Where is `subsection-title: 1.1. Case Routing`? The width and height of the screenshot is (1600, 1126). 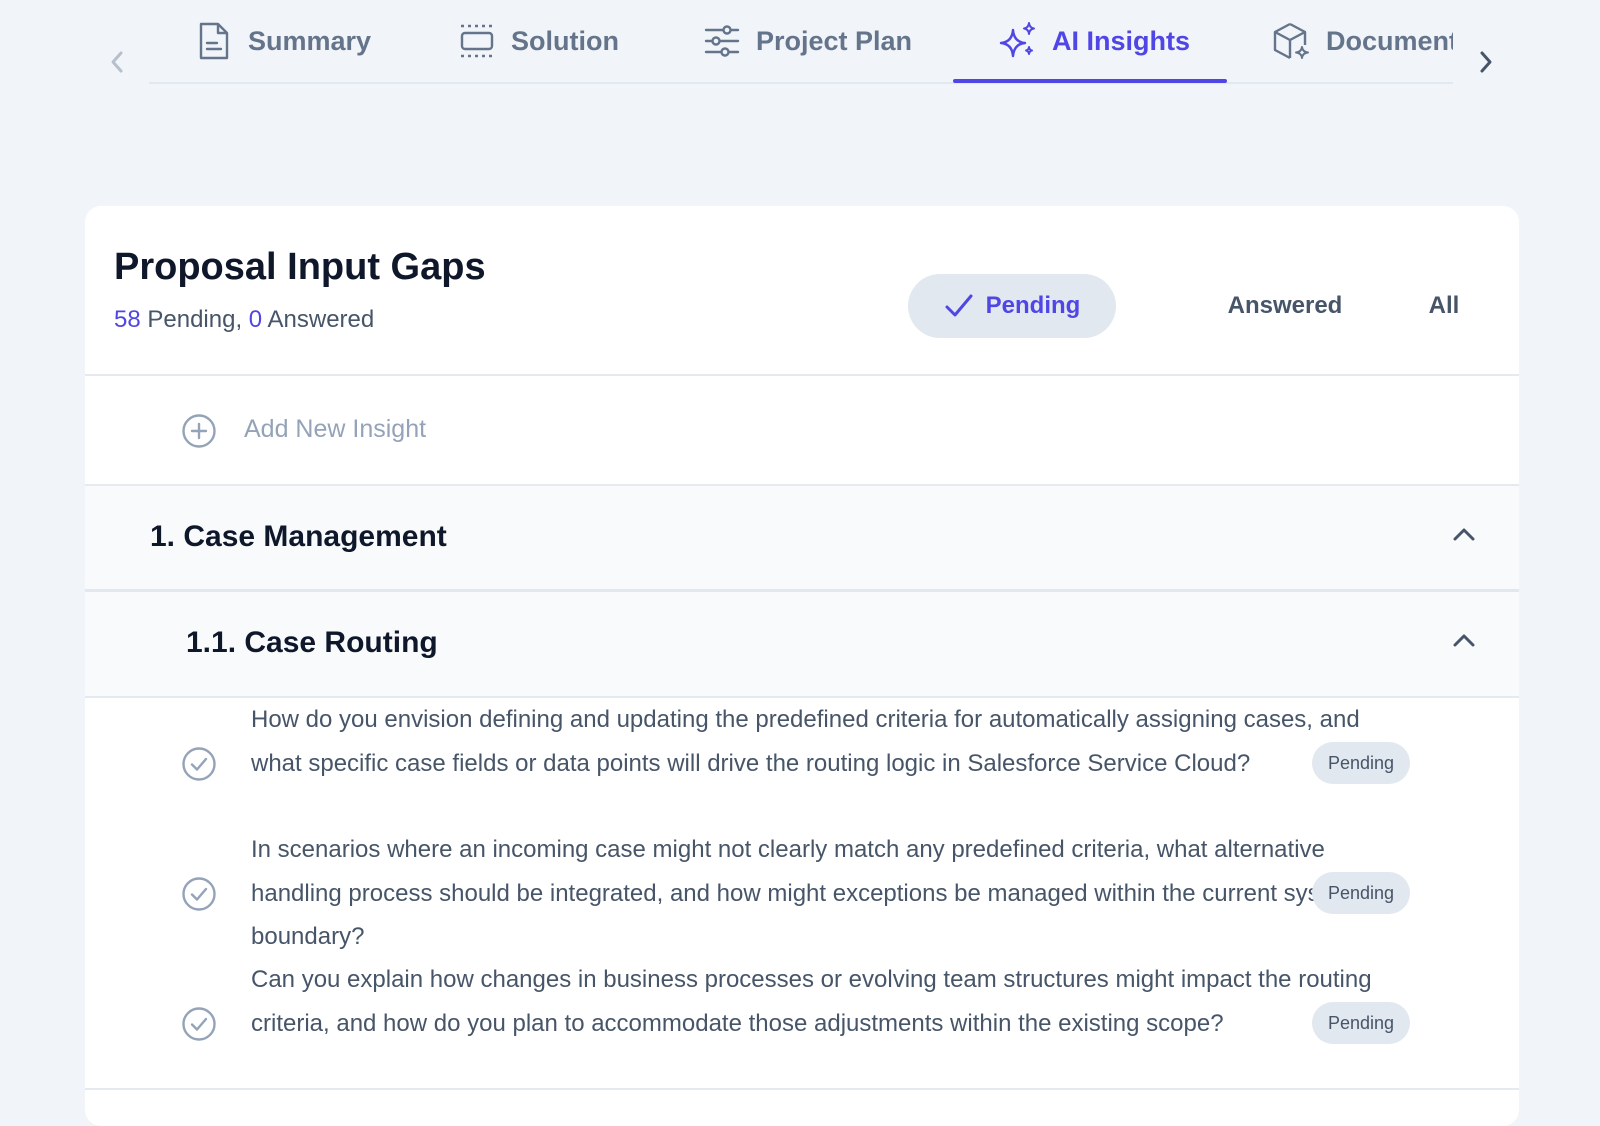 subsection-title: 1.1. Case Routing is located at coordinates (312, 642).